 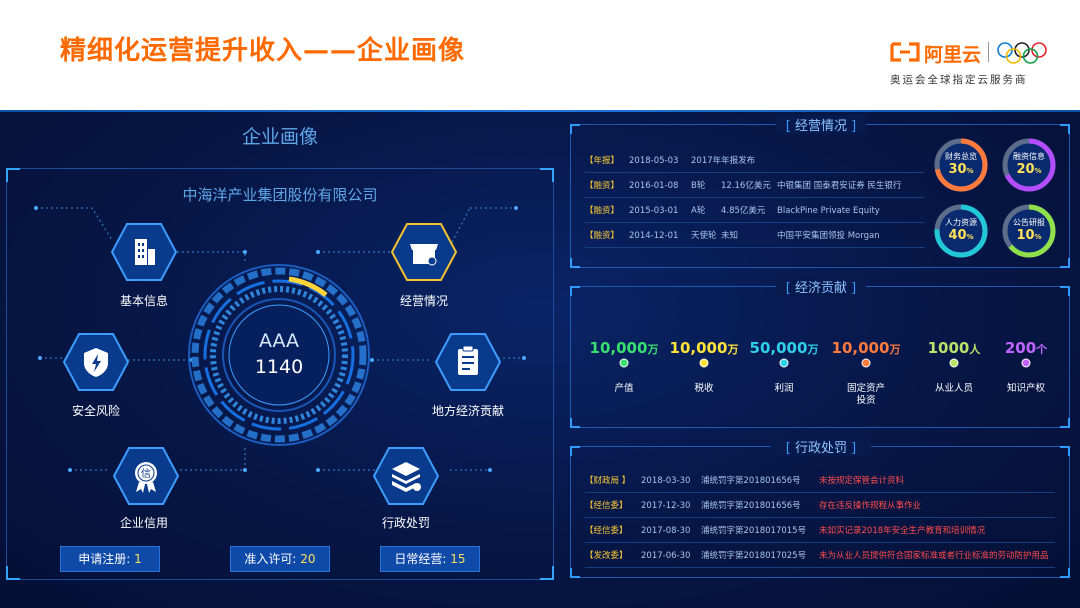 I want to click on aliyun-mark-icon, so click(x=905, y=52).